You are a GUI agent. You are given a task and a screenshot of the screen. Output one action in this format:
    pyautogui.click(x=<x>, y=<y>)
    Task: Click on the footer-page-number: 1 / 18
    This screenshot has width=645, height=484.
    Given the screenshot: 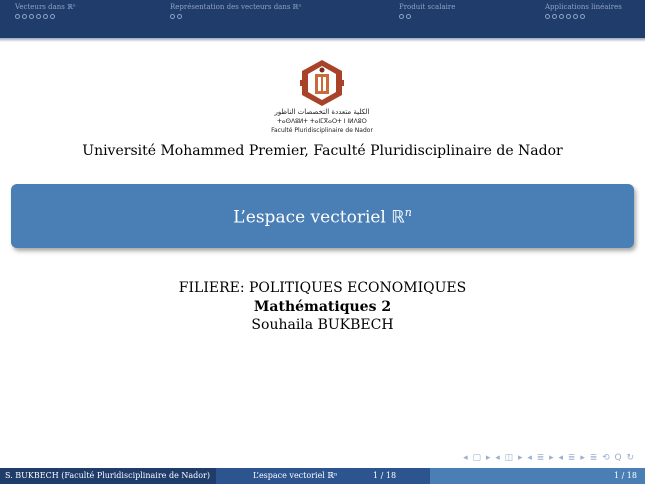 What is the action you would take?
    pyautogui.click(x=625, y=475)
    